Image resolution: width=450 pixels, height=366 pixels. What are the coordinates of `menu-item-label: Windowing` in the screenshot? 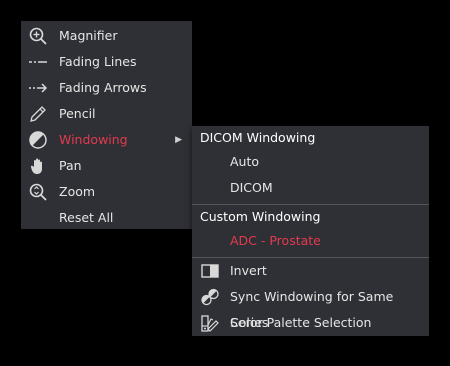 It's located at (93, 139).